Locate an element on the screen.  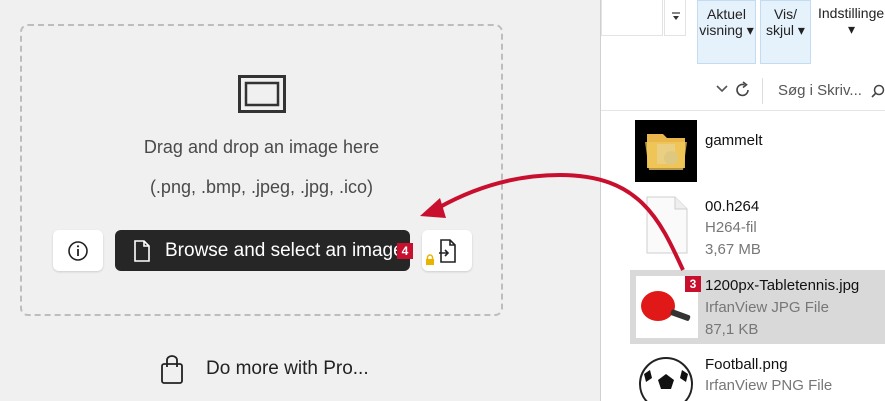
football-thumbnail is located at coordinates (666, 379).